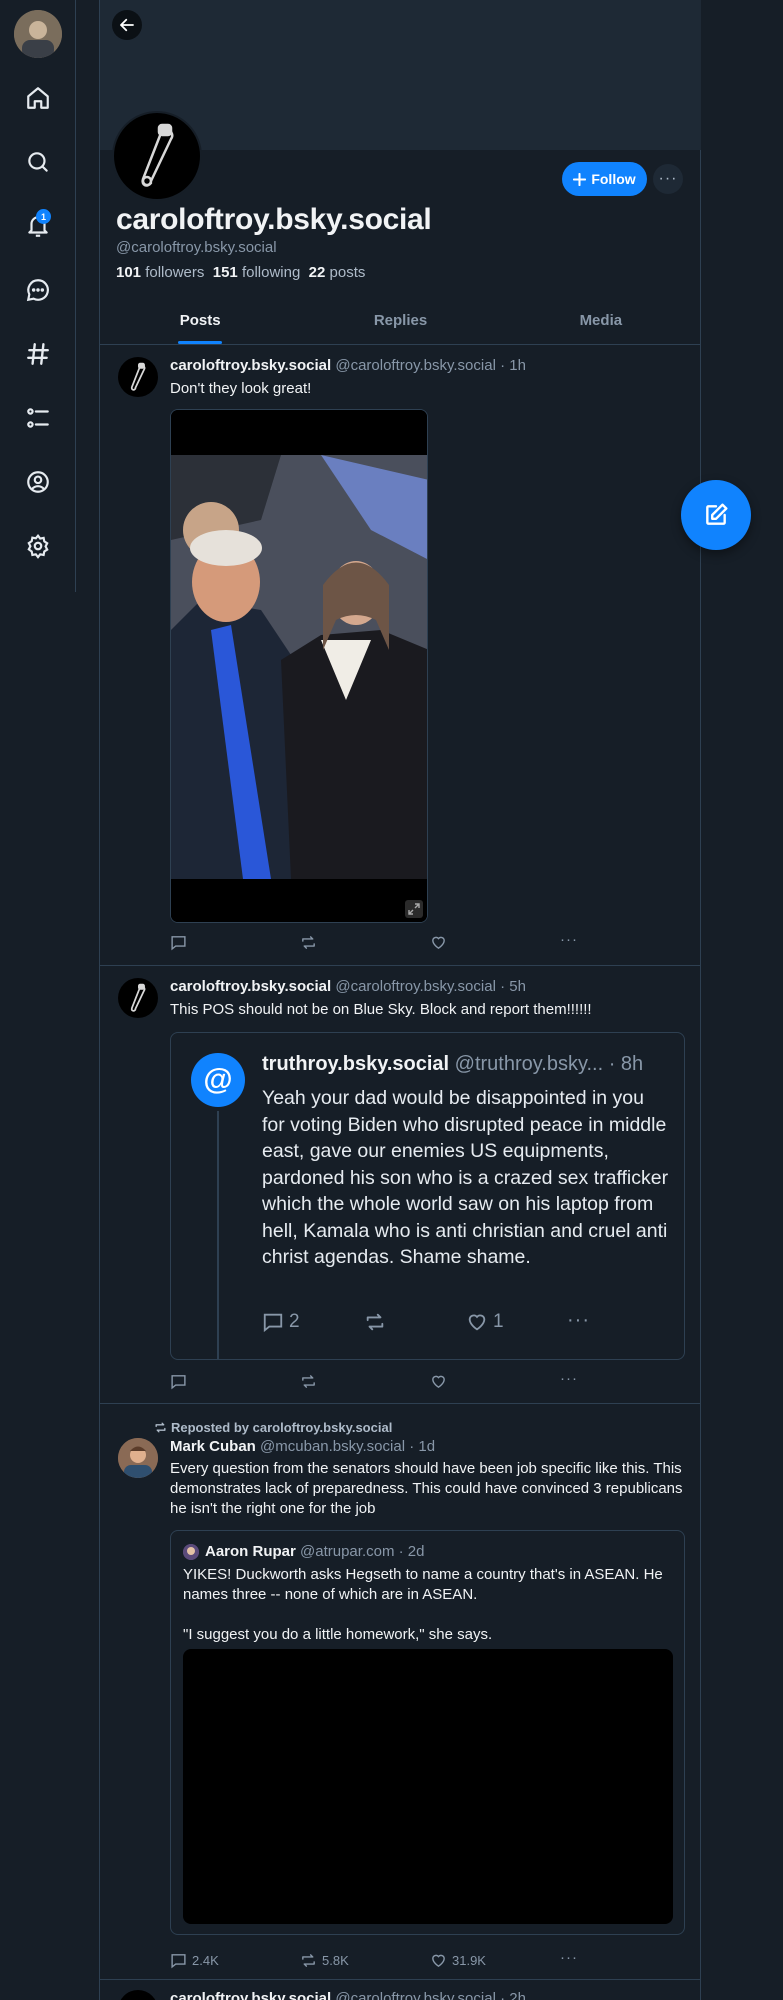  What do you see at coordinates (422, 1446) in the screenshot?
I see `post-time: · 1d` at bounding box center [422, 1446].